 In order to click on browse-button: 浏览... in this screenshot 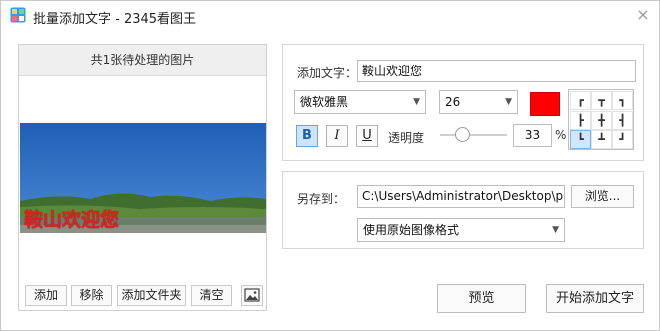, I will do `click(602, 196)`.